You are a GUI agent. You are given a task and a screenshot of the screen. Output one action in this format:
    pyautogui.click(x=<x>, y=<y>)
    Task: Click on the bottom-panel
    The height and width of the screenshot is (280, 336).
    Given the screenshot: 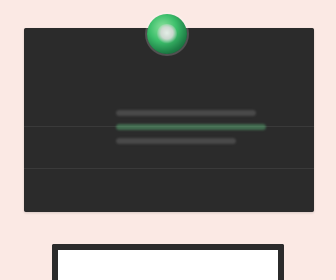 What is the action you would take?
    pyautogui.click(x=168, y=262)
    